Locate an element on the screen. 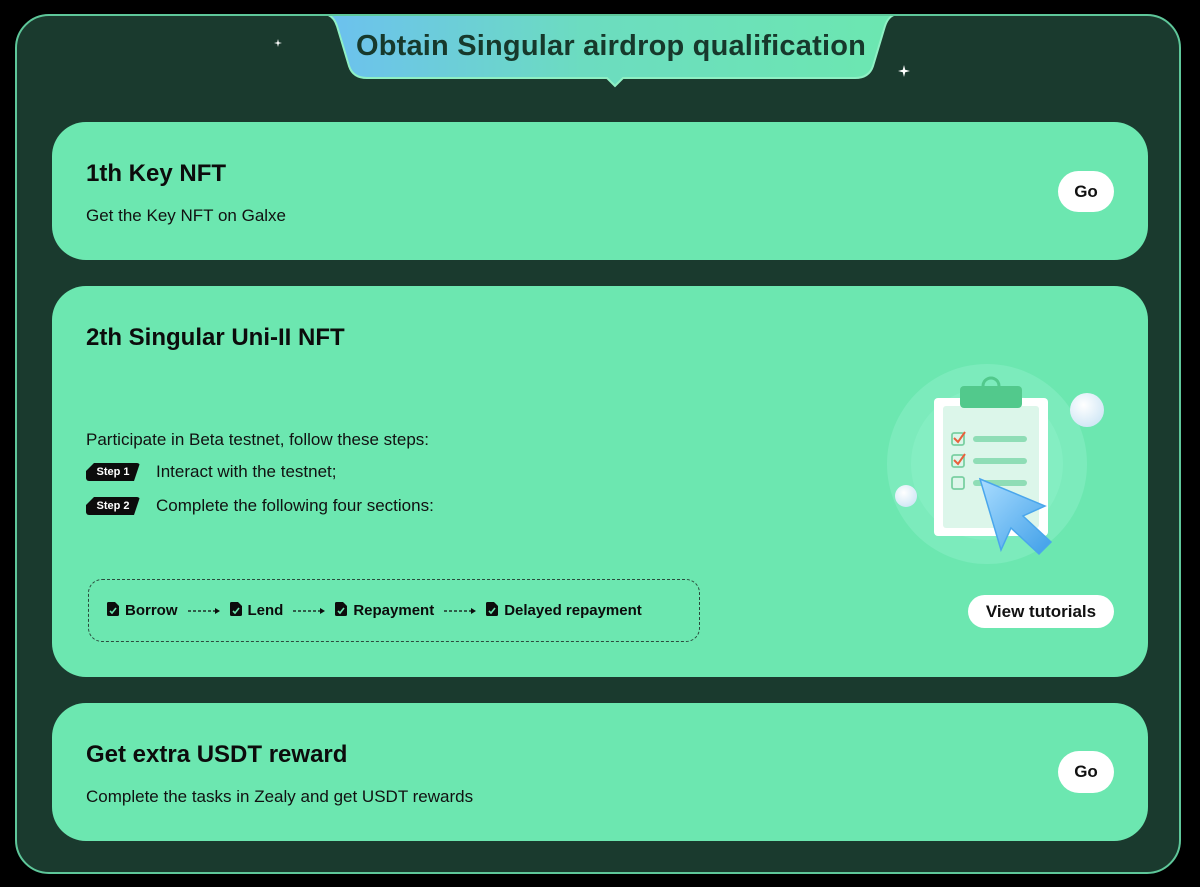 Image resolution: width=1200 pixels, height=887 pixels. flow-item-borrow: Borrow is located at coordinates (142, 610).